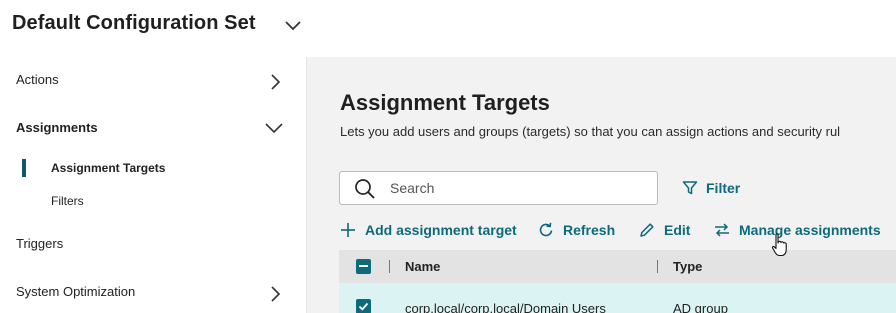 This screenshot has width=896, height=313. I want to click on search-icon, so click(365, 189).